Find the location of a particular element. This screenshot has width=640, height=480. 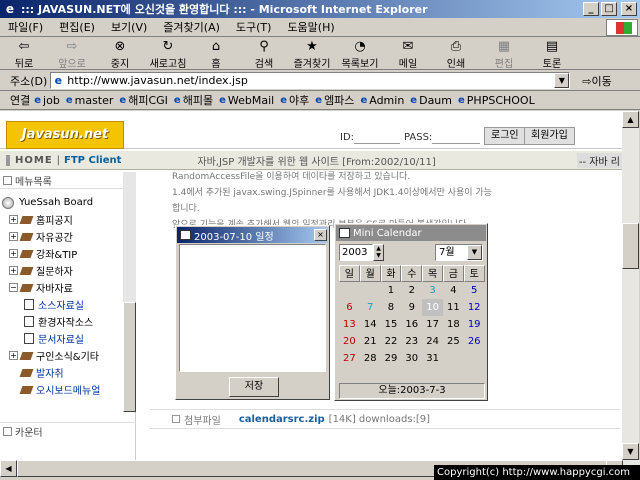

pass-input is located at coordinates (456, 143).